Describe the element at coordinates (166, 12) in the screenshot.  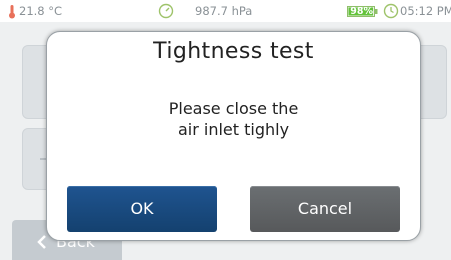
I see `gauge-icon` at that location.